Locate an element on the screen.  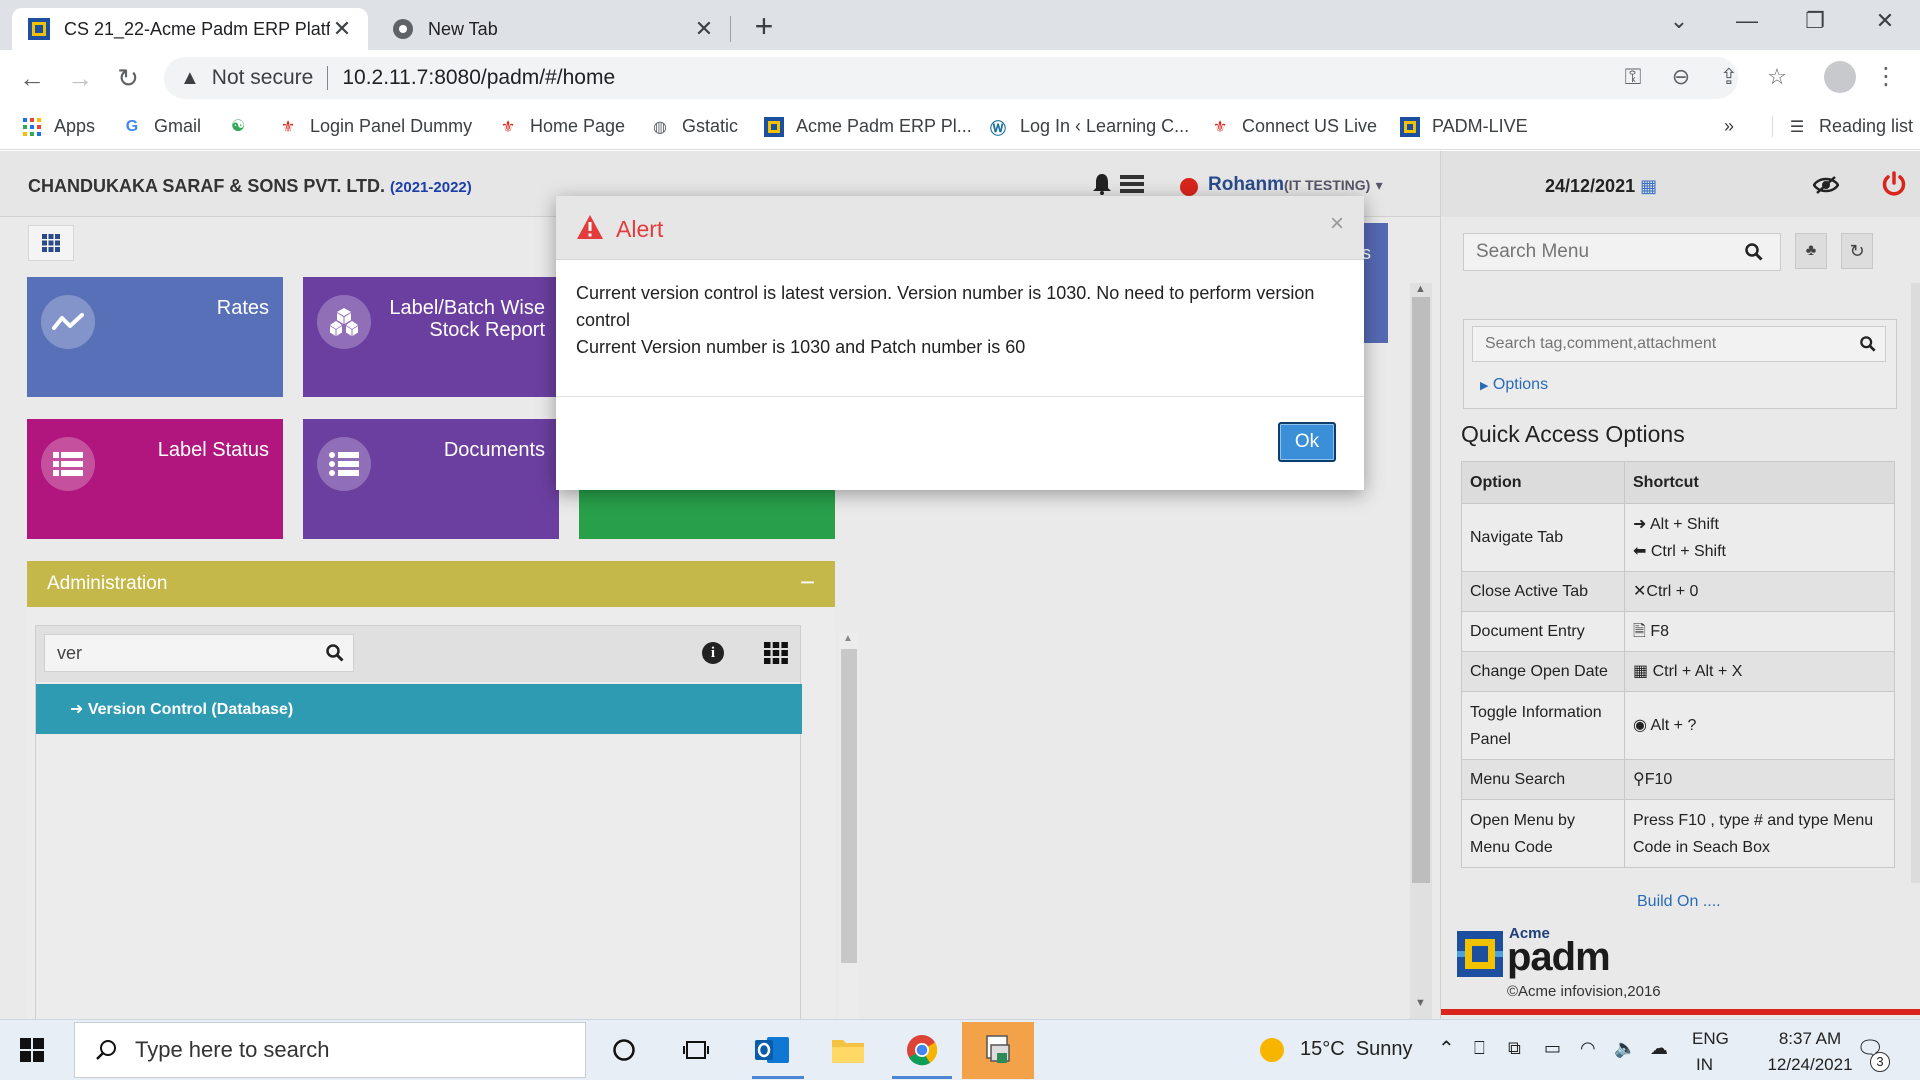
close-icon: × is located at coordinates (1337, 224).